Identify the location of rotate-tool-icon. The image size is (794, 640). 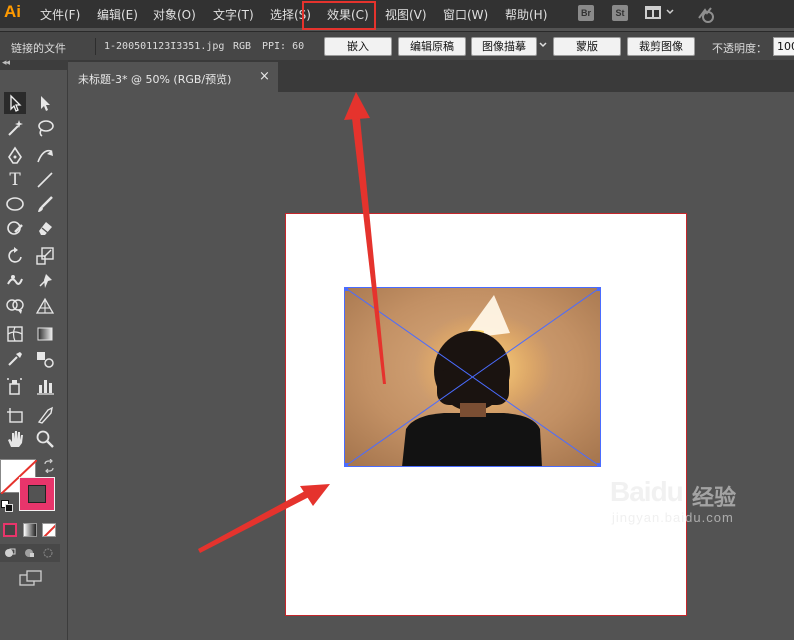
(15, 256).